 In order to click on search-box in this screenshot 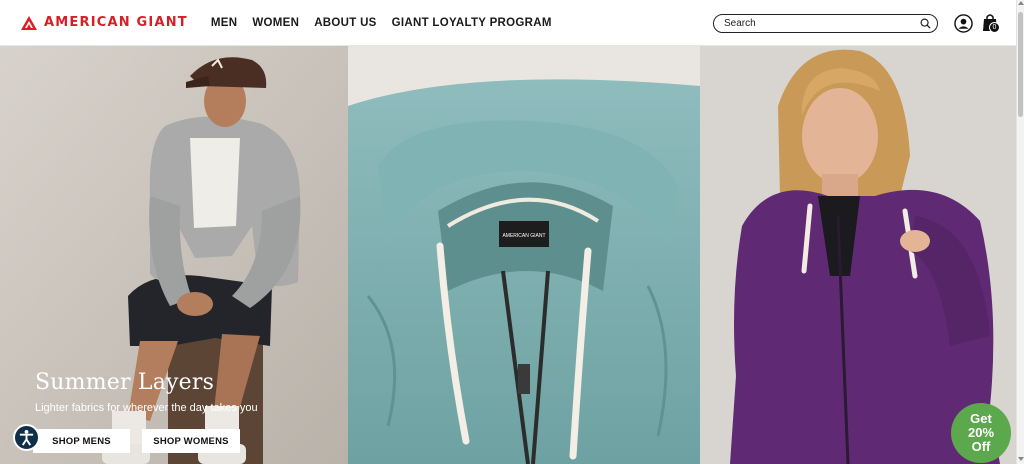, I will do `click(825, 23)`.